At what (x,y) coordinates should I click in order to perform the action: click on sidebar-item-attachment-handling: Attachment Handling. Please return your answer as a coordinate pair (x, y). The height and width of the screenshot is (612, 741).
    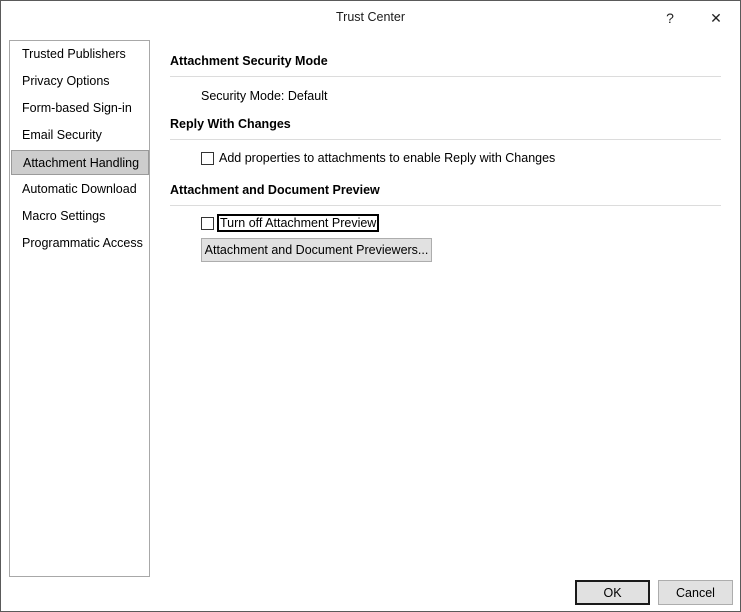
    Looking at the image, I should click on (80, 162).